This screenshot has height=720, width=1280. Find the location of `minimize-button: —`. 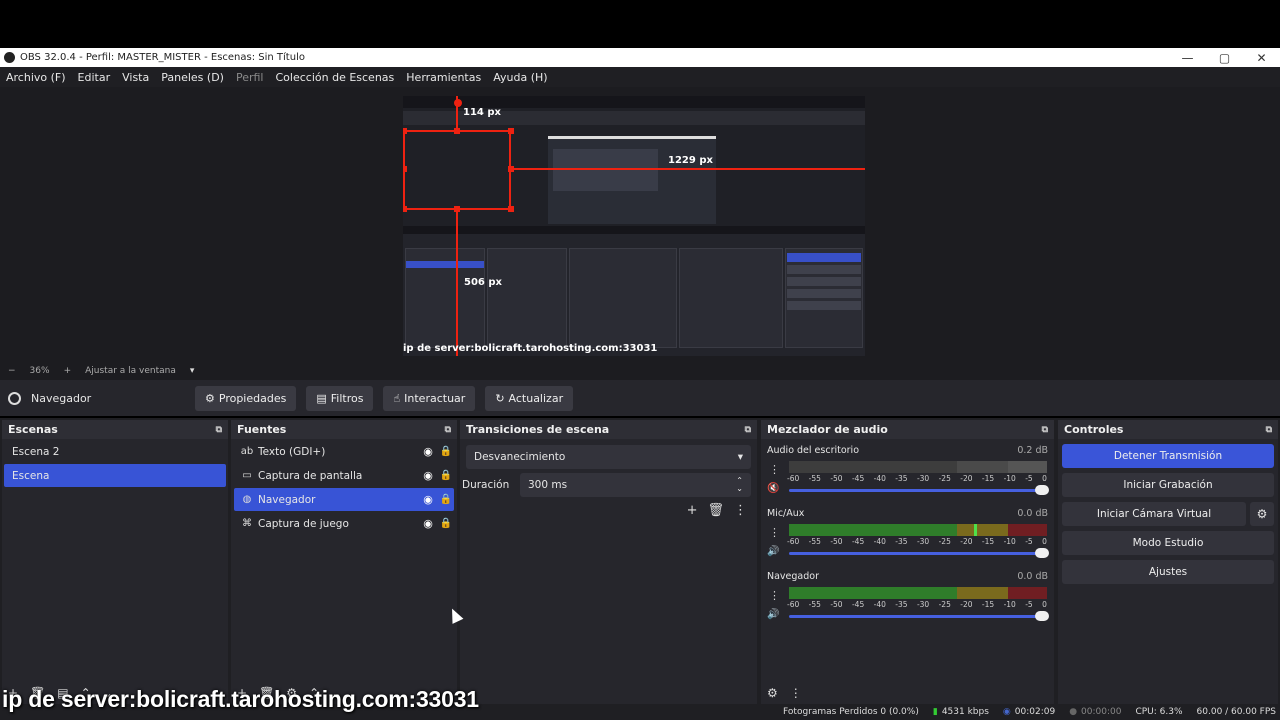

minimize-button: — is located at coordinates (1187, 58).